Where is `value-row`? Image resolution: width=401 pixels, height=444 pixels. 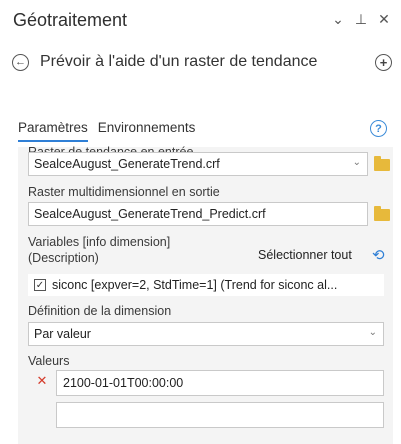
value-row is located at coordinates (206, 415).